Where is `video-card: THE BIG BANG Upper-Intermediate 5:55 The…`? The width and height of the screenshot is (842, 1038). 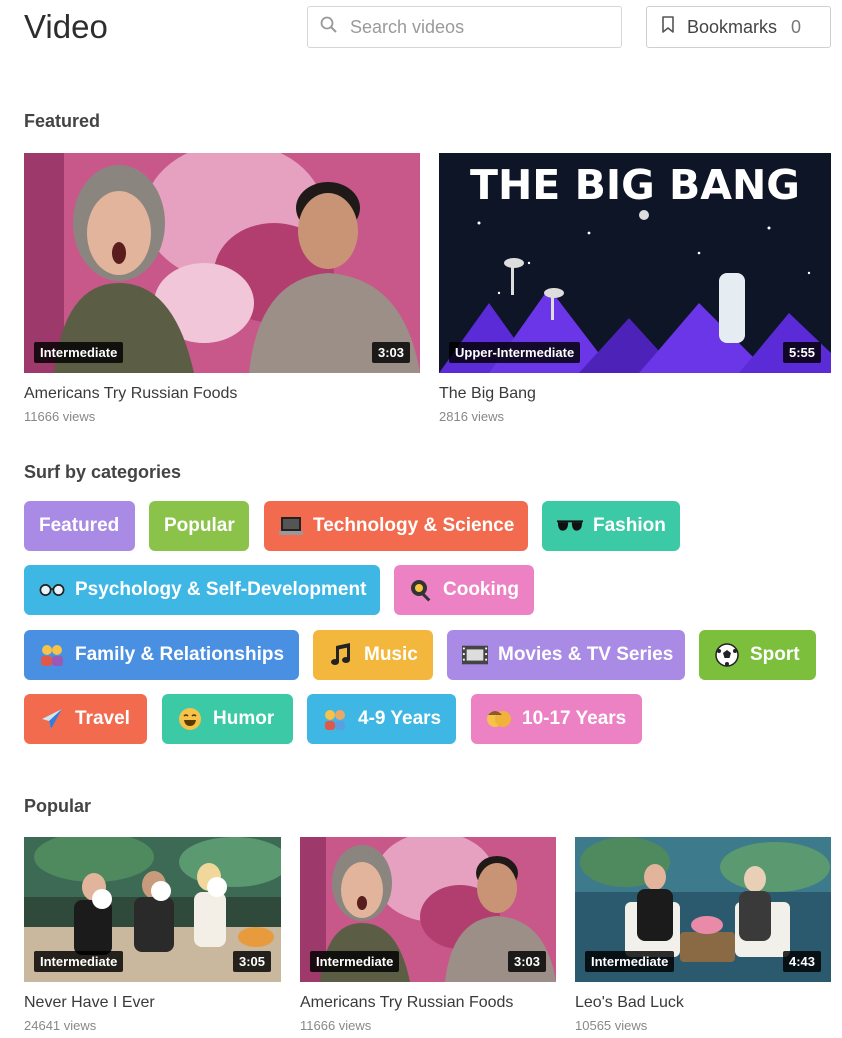 video-card: THE BIG BANG Upper-Intermediate 5:55 The… is located at coordinates (635, 288).